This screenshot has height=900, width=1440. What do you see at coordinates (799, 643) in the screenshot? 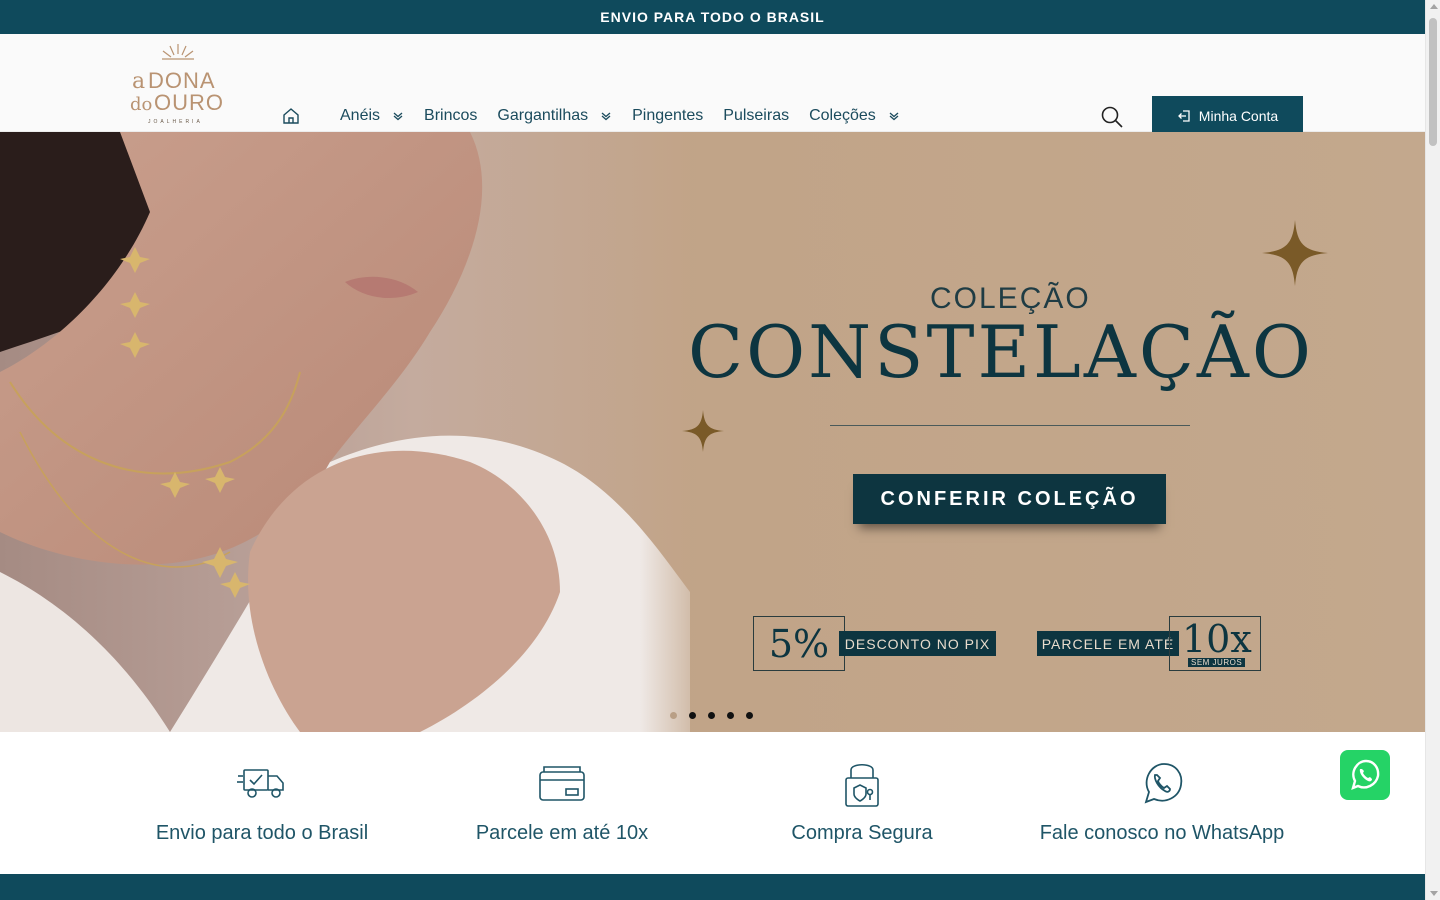
I see `pix-discount-value: 5%` at bounding box center [799, 643].